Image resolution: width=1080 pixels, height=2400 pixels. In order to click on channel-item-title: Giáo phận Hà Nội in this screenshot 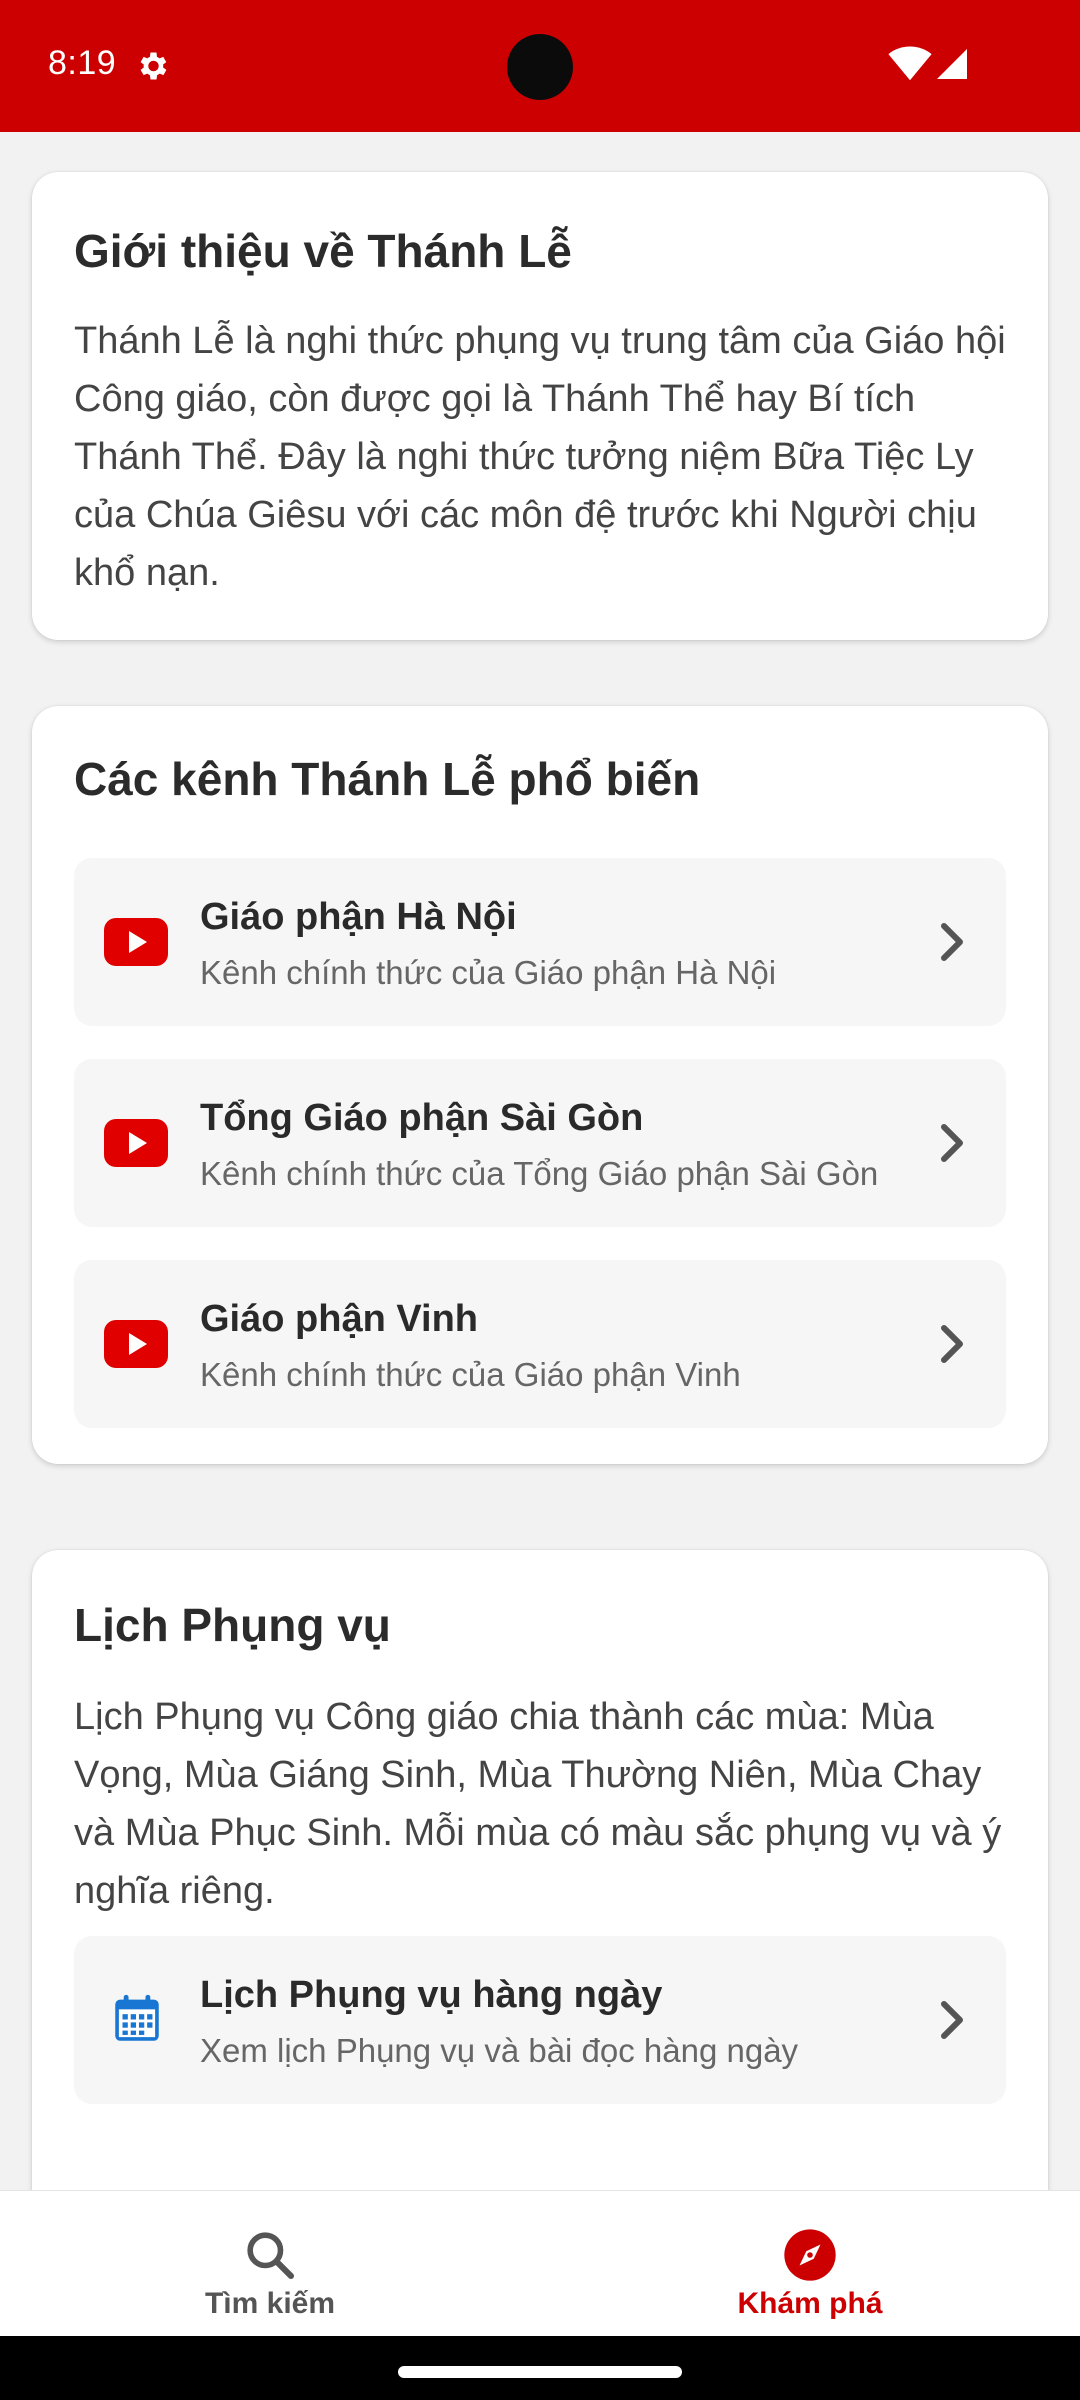, I will do `click(358, 917)`.